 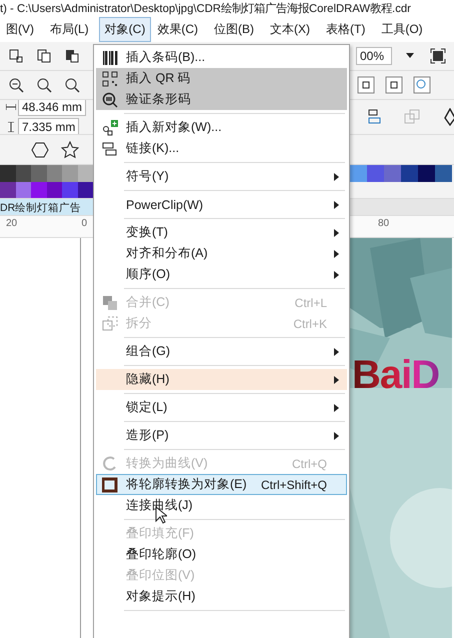 What do you see at coordinates (20, 29) in the screenshot?
I see `menu-title: 图(V)` at bounding box center [20, 29].